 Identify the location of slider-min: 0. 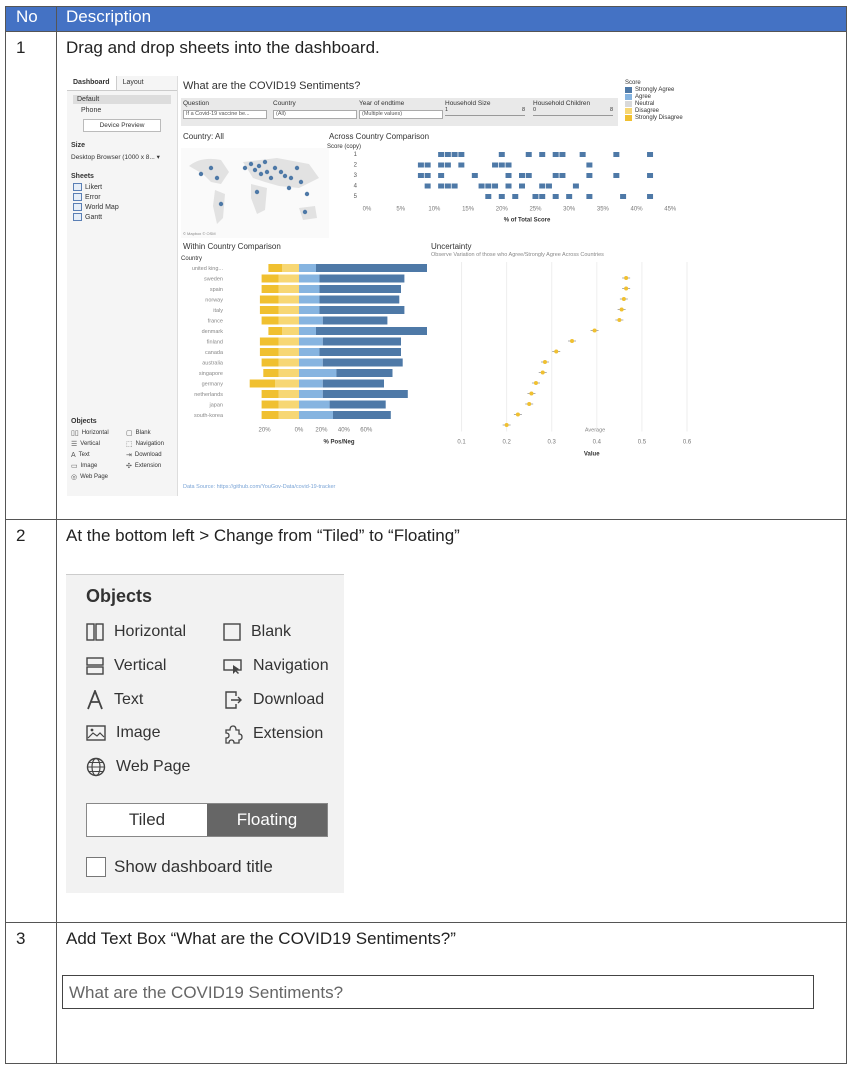
(535, 110).